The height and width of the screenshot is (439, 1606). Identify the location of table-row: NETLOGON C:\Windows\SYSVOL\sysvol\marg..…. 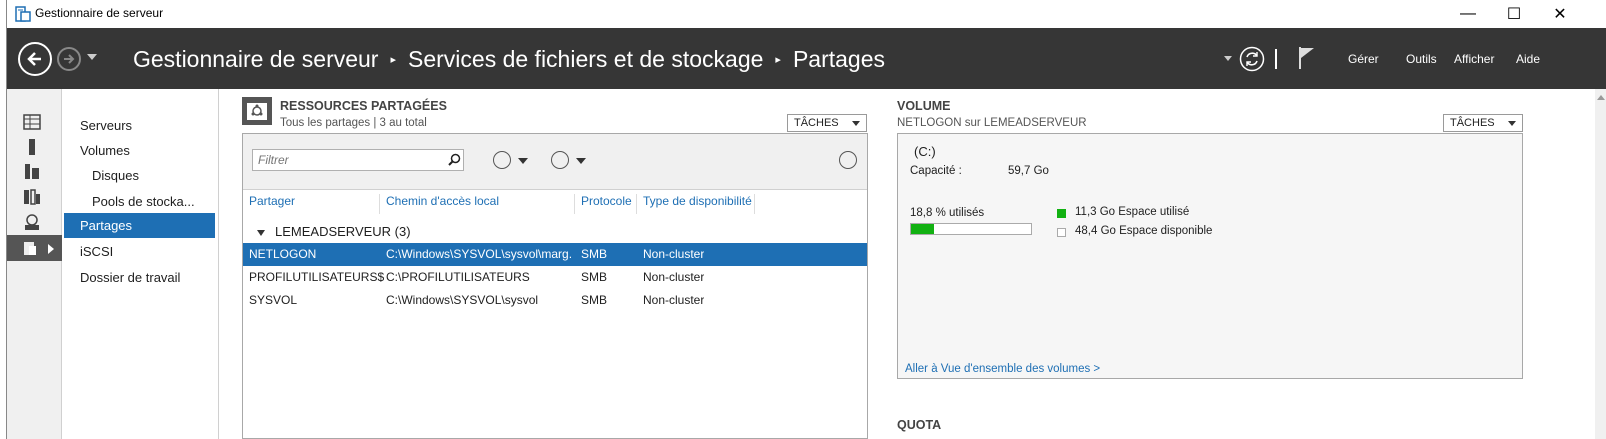
(555, 254).